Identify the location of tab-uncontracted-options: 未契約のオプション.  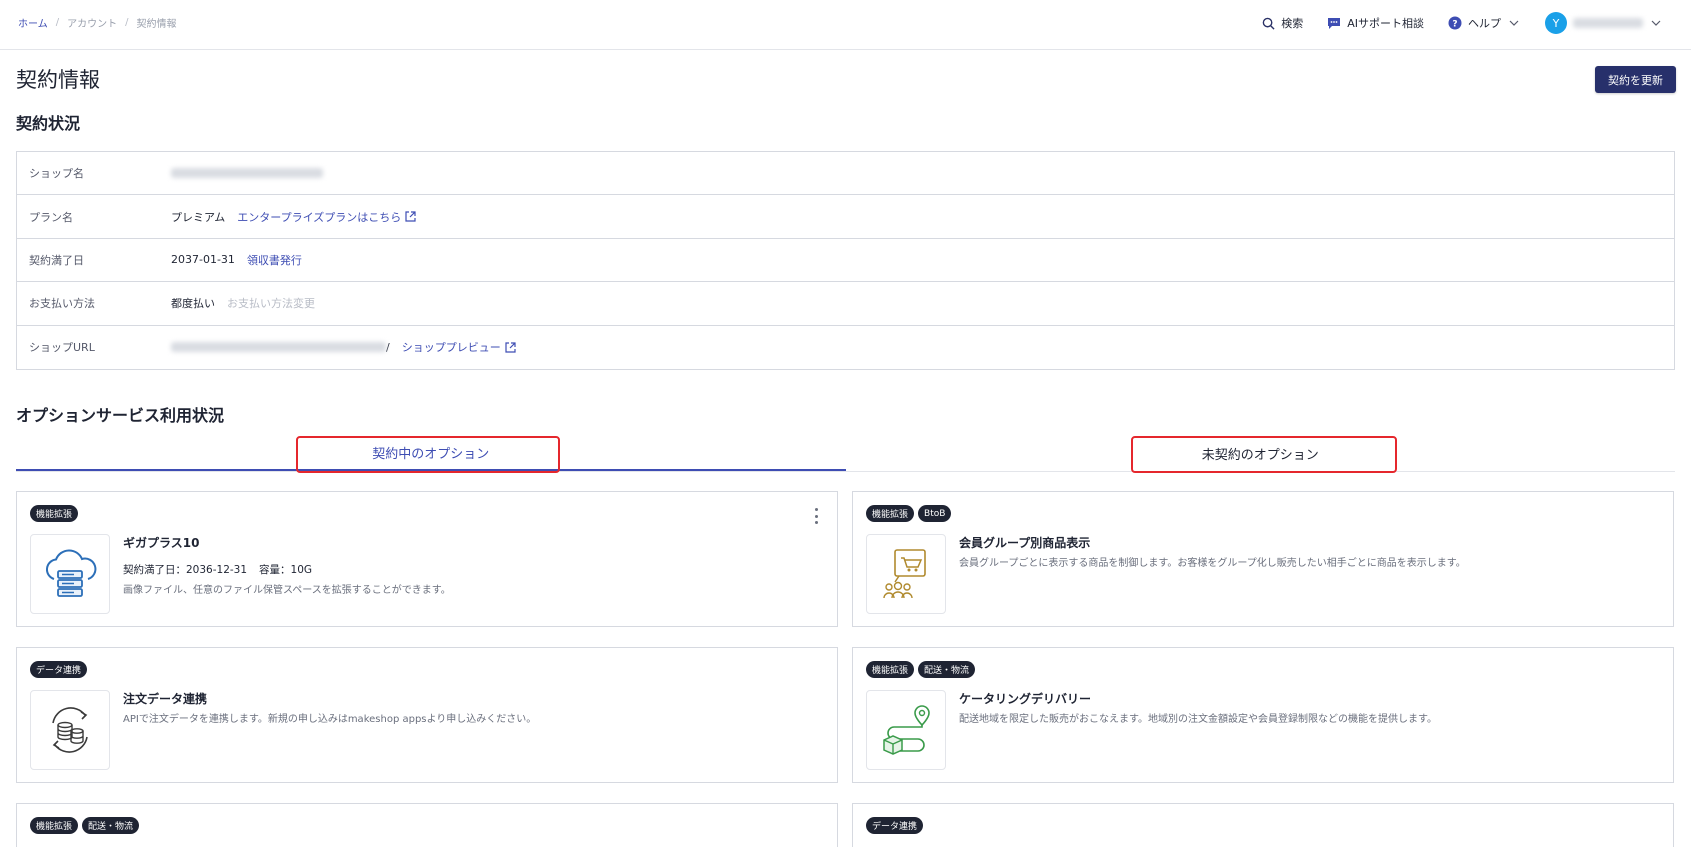
(1261, 453).